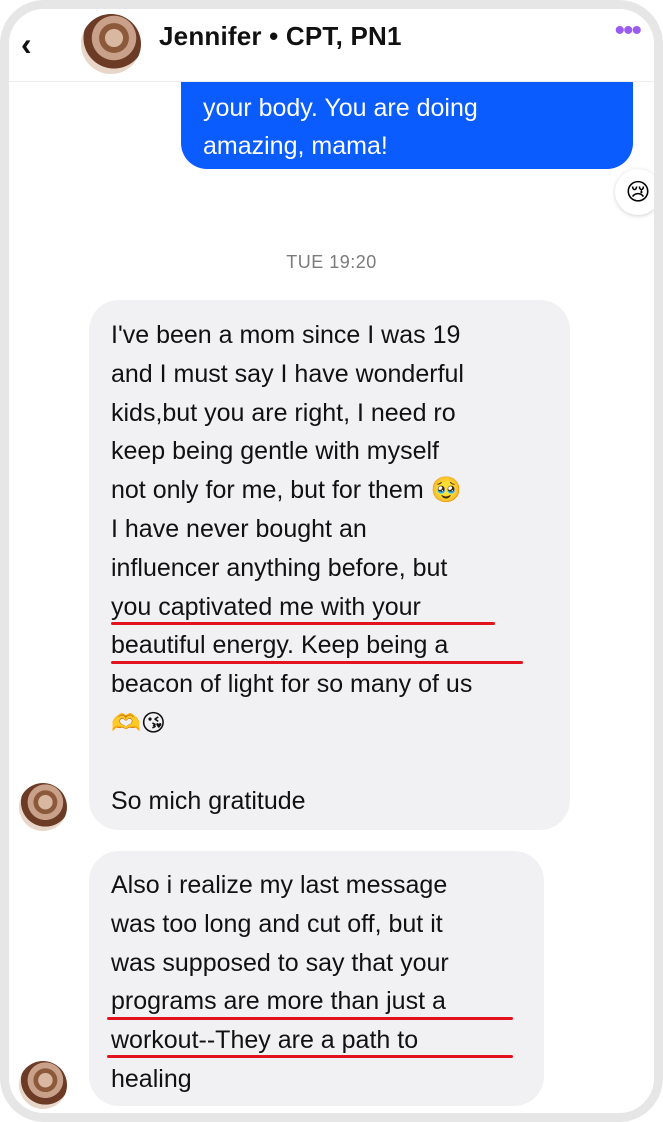 The image size is (663, 1122). Describe the element at coordinates (279, 567) in the screenshot. I see `message-line: influencer anything before, but` at that location.